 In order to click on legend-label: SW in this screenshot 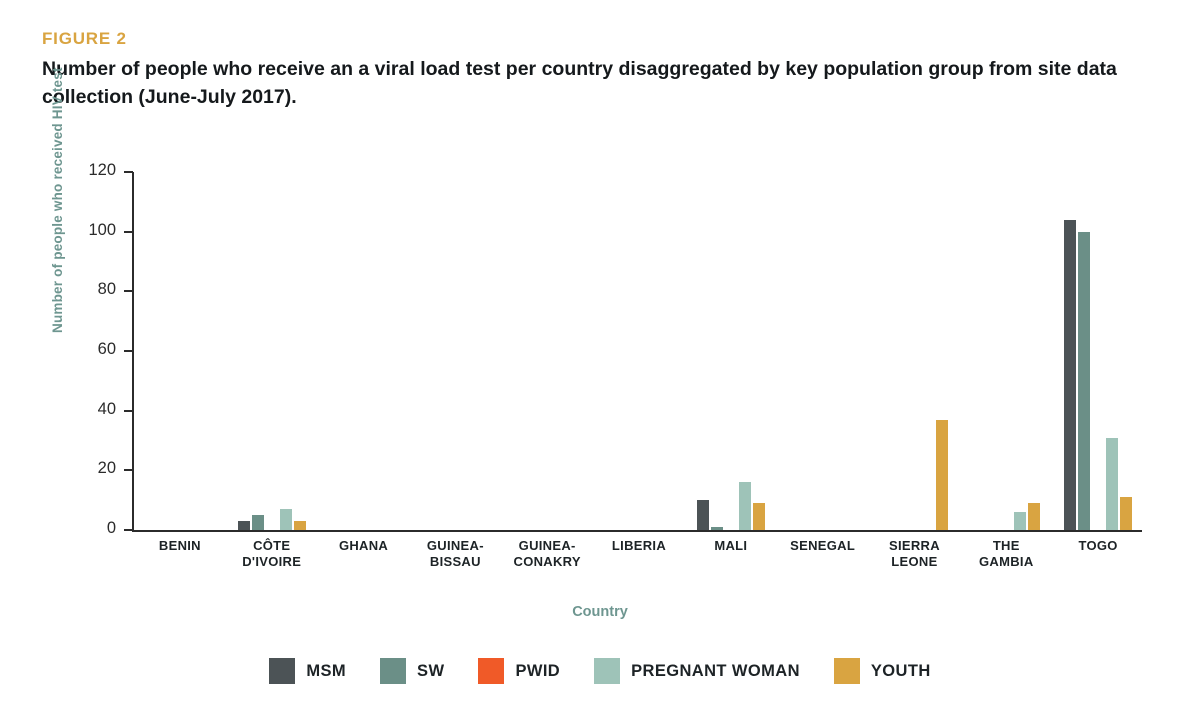, I will do `click(431, 670)`.